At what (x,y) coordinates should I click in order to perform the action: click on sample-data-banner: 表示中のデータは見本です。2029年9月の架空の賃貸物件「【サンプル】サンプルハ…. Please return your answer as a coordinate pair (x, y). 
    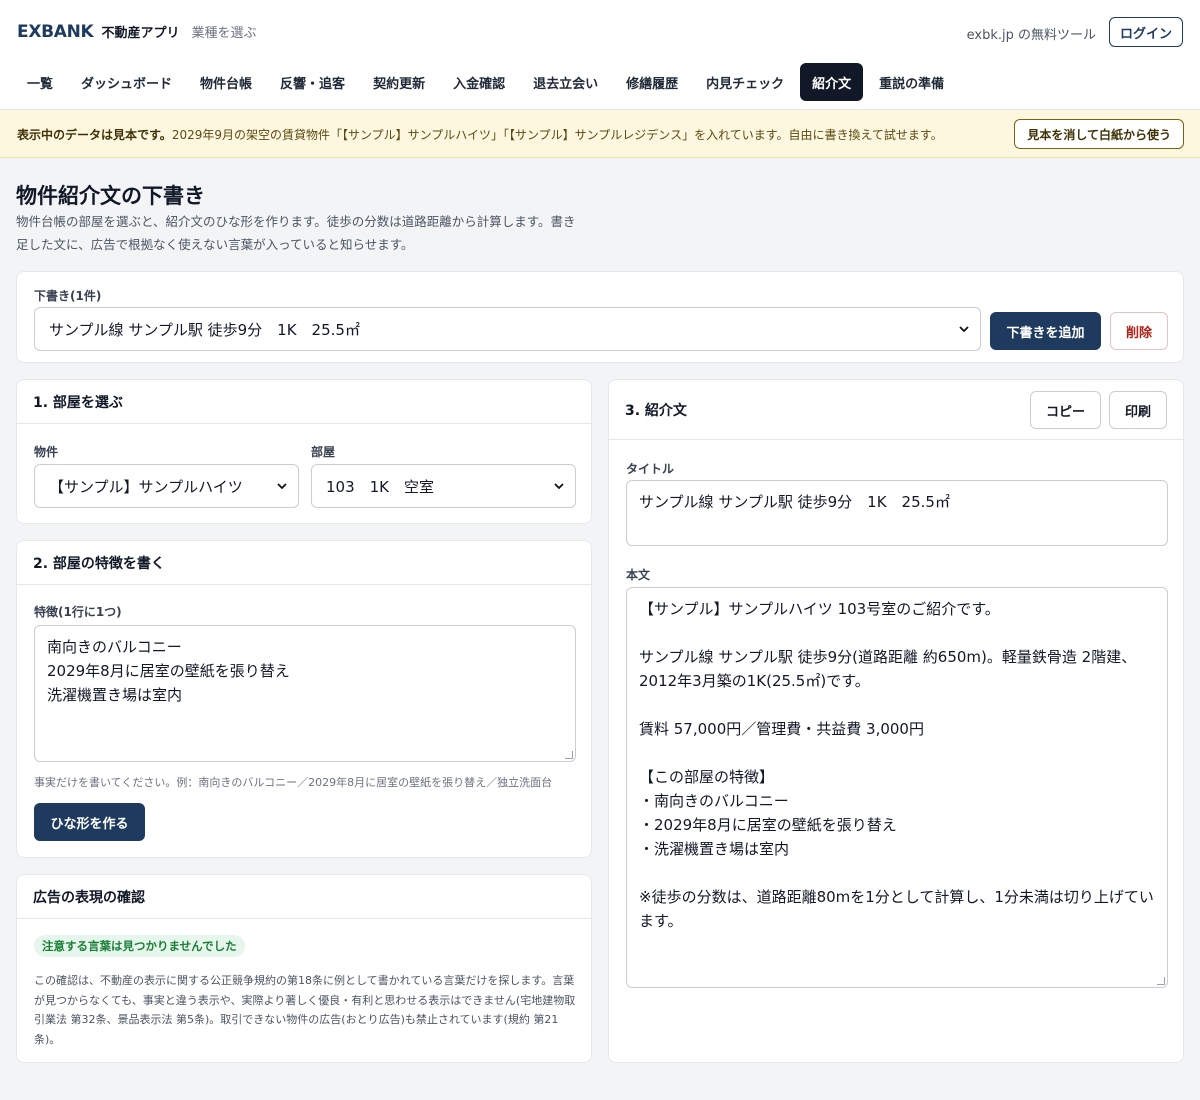
    Looking at the image, I should click on (600, 134).